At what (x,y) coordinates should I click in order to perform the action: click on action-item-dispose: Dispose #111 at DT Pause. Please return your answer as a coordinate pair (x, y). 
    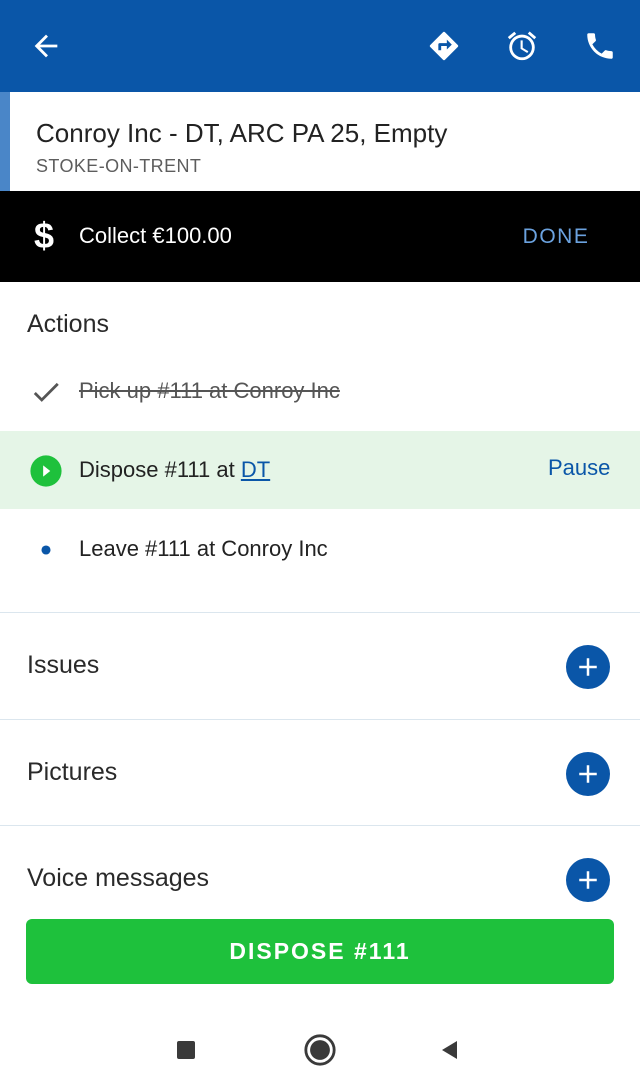
    Looking at the image, I should click on (320, 470).